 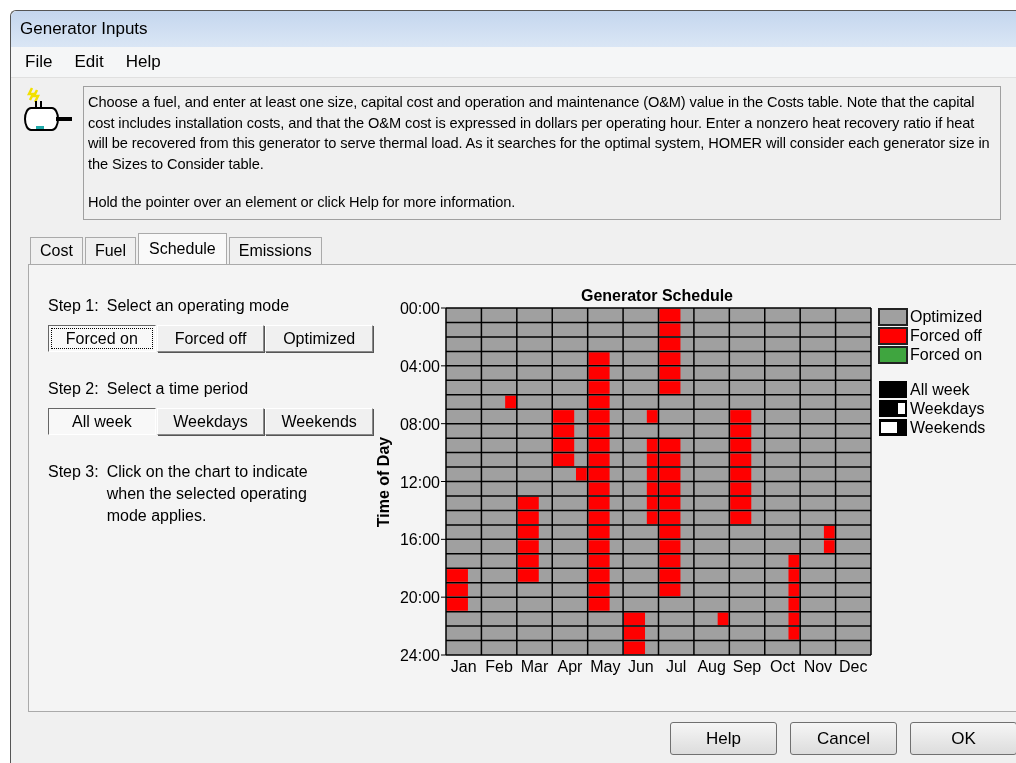 I want to click on tick-label: 12:00, so click(x=419, y=482).